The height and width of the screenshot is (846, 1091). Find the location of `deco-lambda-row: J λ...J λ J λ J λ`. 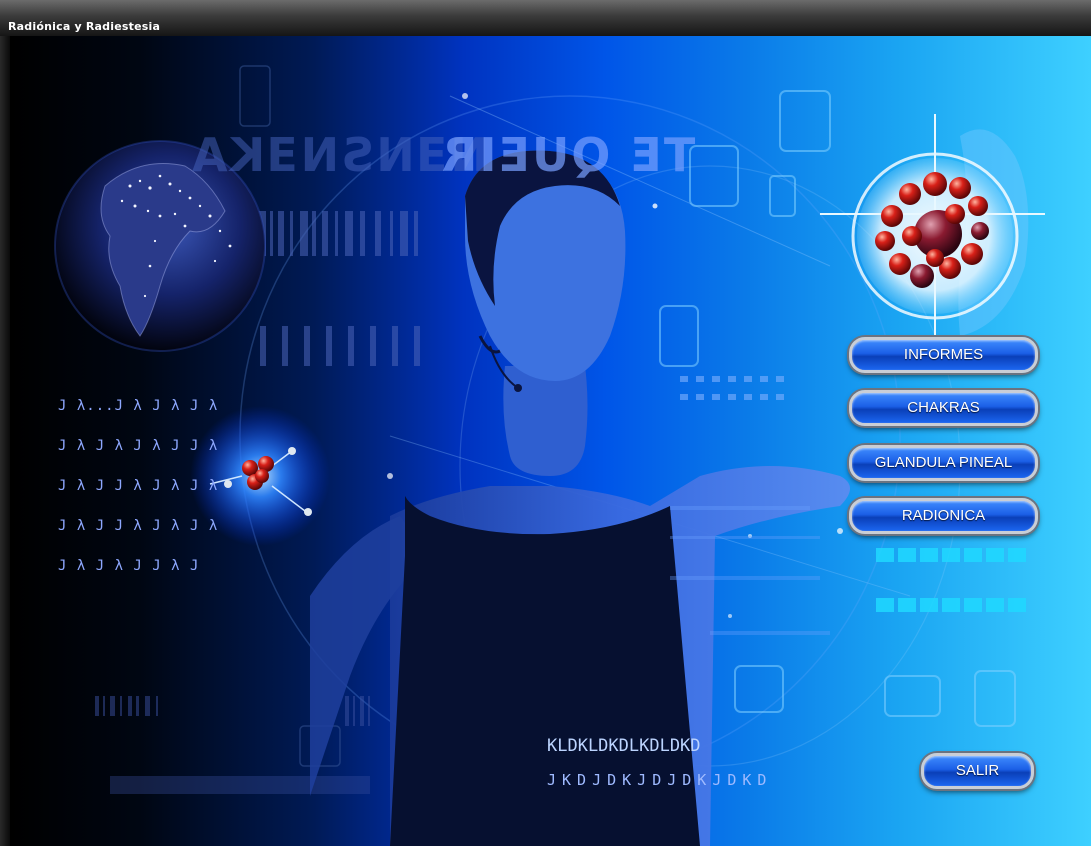

deco-lambda-row: J λ...J λ J λ J λ is located at coordinates (138, 406).